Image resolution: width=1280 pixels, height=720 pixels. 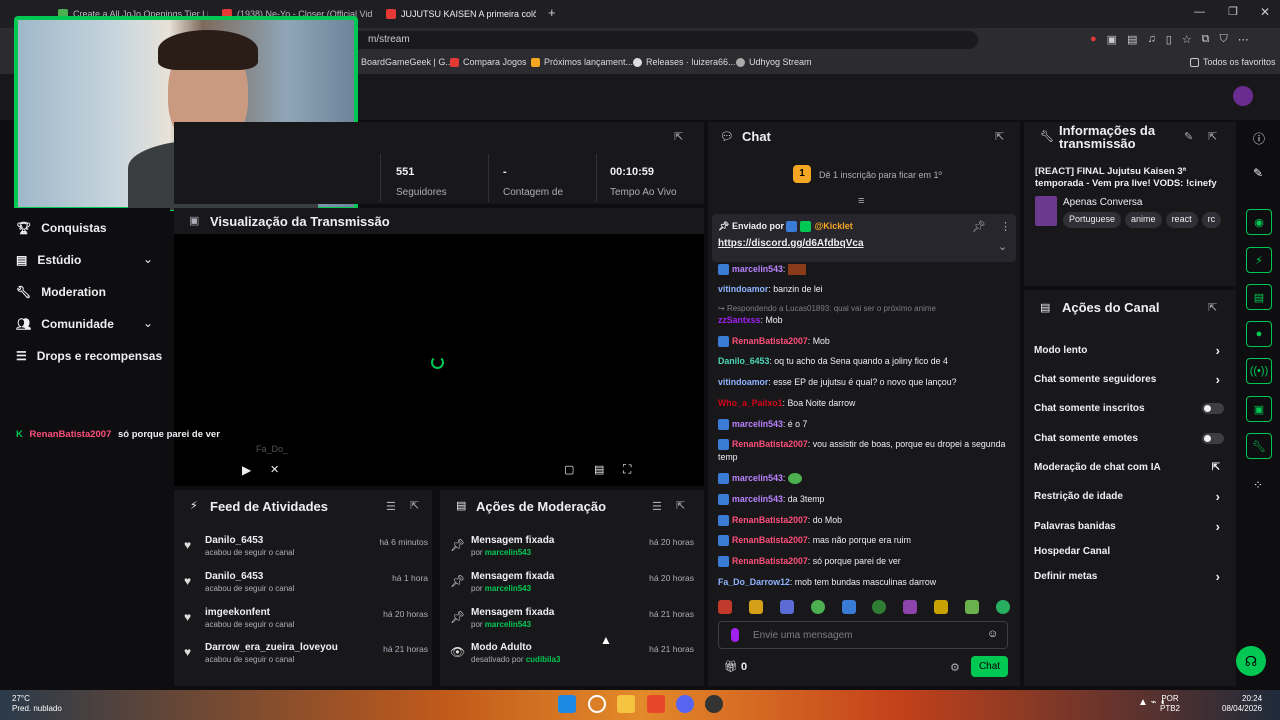 I want to click on chat-user: Who_a_Pailxo1, so click(x=750, y=403).